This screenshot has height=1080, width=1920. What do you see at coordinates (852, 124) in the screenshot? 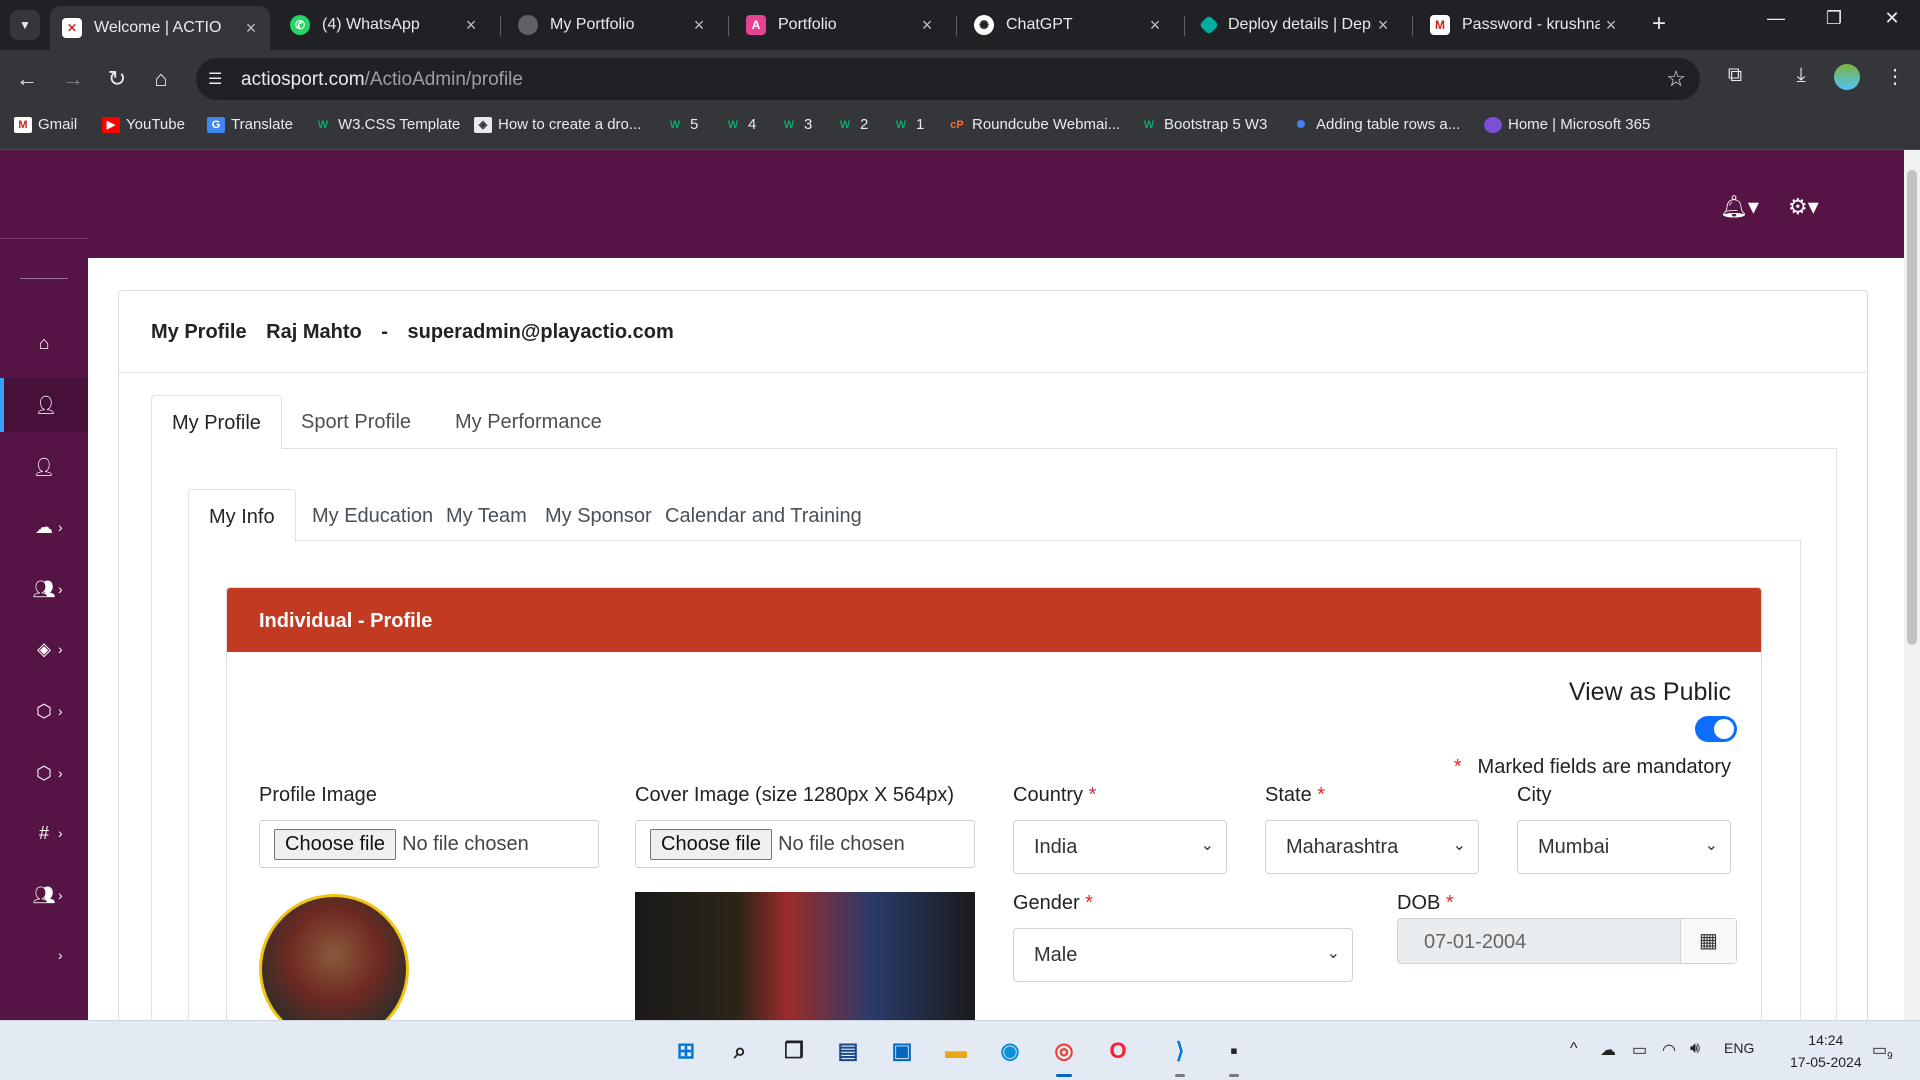
I see `bookmark-2: W2` at bounding box center [852, 124].